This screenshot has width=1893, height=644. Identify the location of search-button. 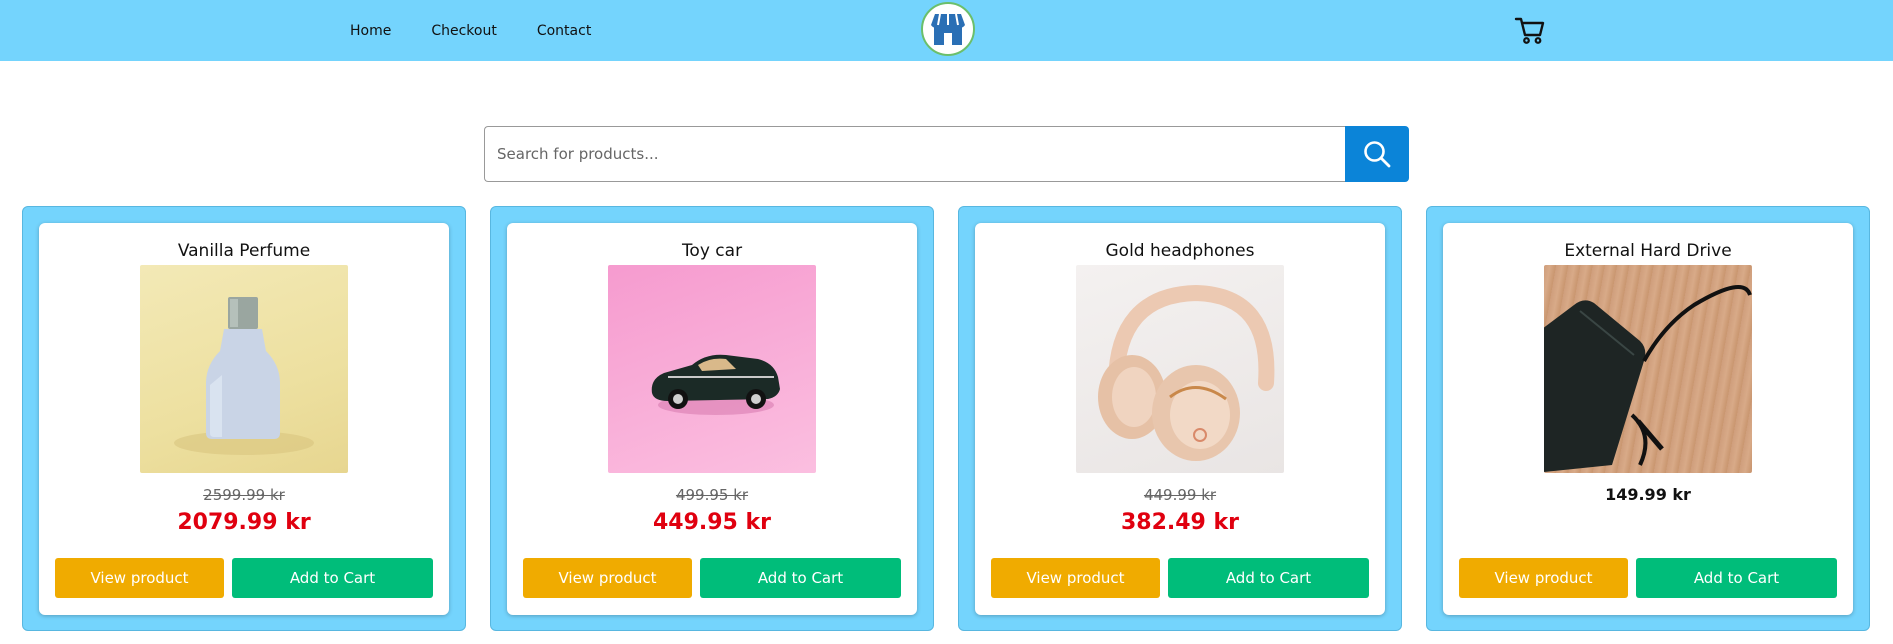
(1377, 154).